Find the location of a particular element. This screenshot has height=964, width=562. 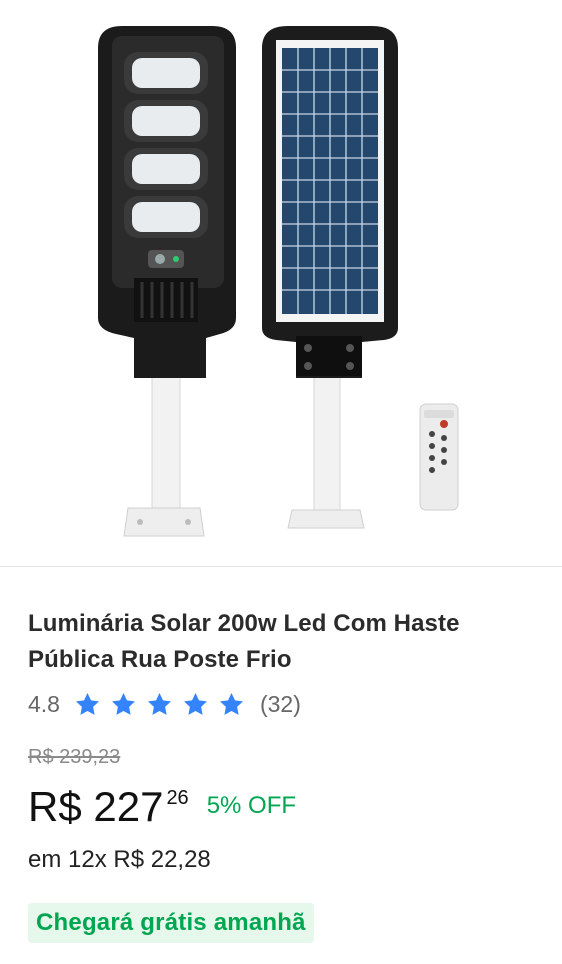

current-price-cents: 26 is located at coordinates (177, 798).